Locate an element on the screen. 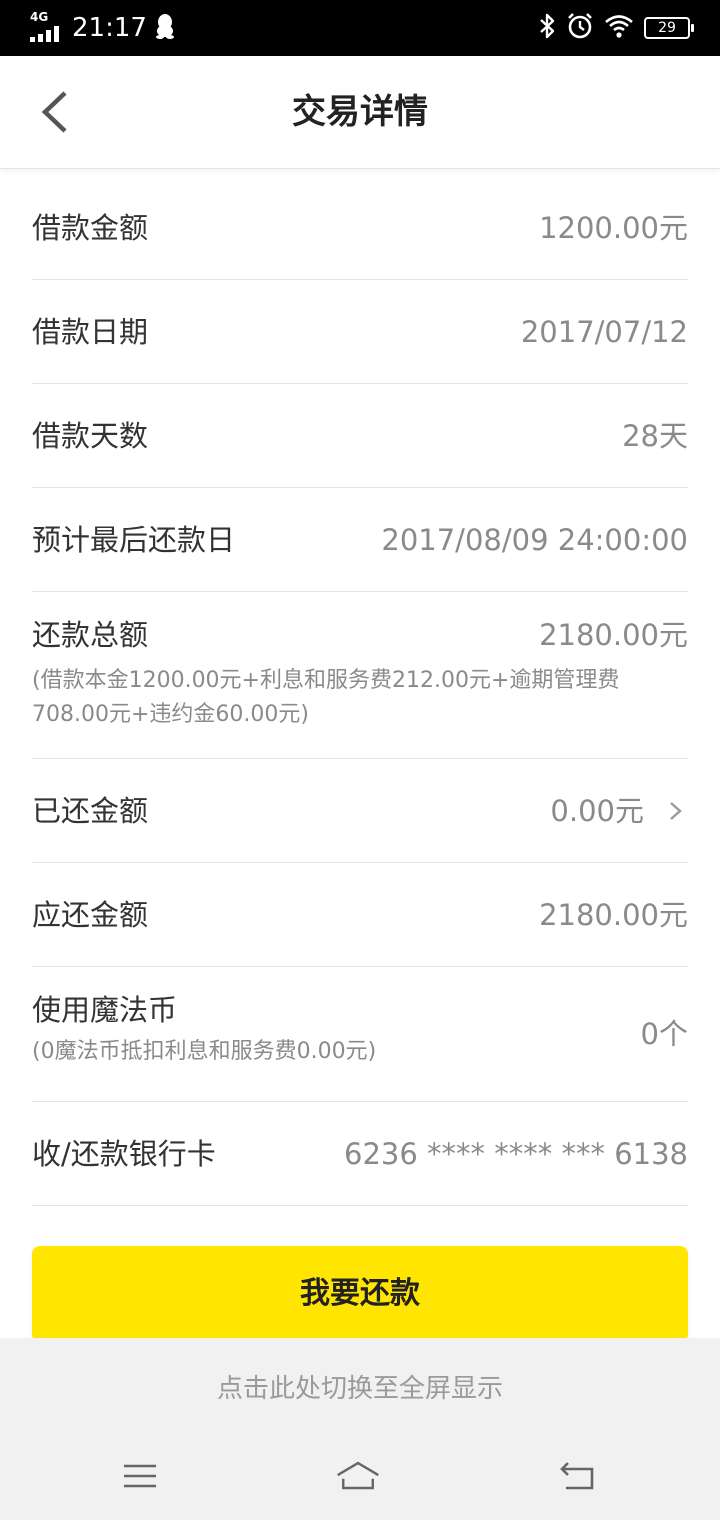 The width and height of the screenshot is (720, 1520). due-amount-label: 应还金额 is located at coordinates (90, 915).